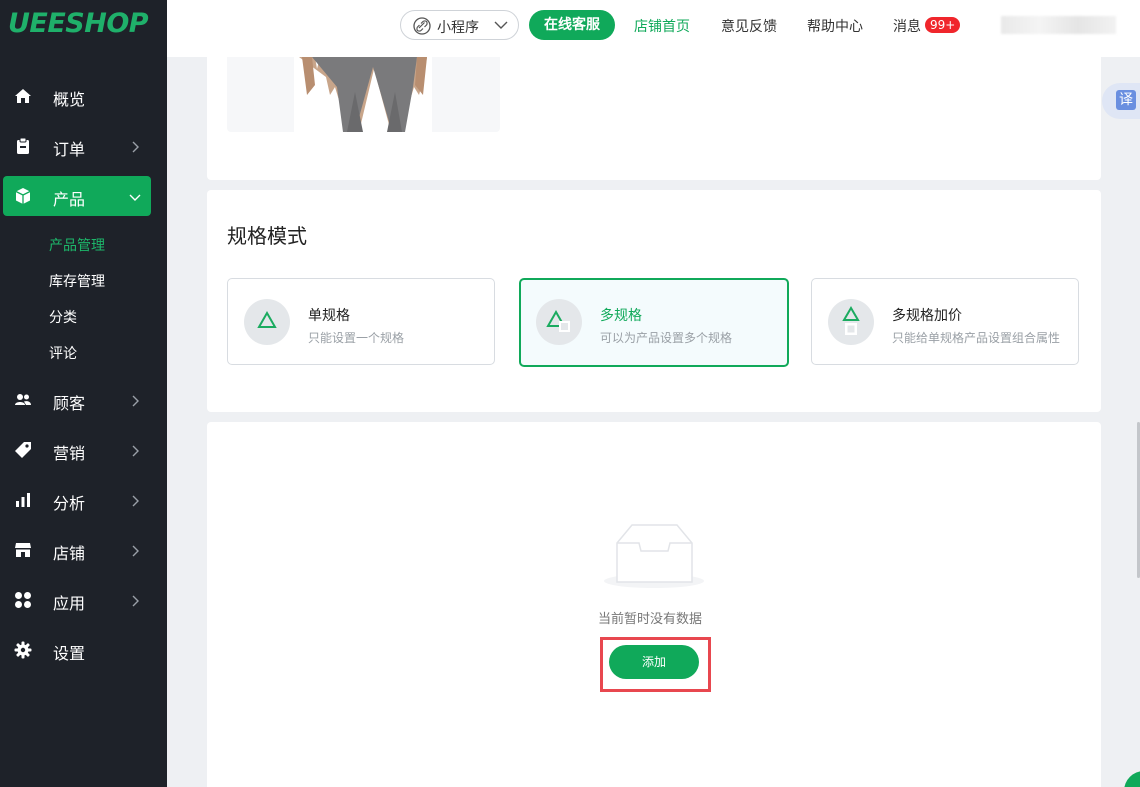 This screenshot has height=787, width=1140. I want to click on translate-label: 译, so click(1126, 100).